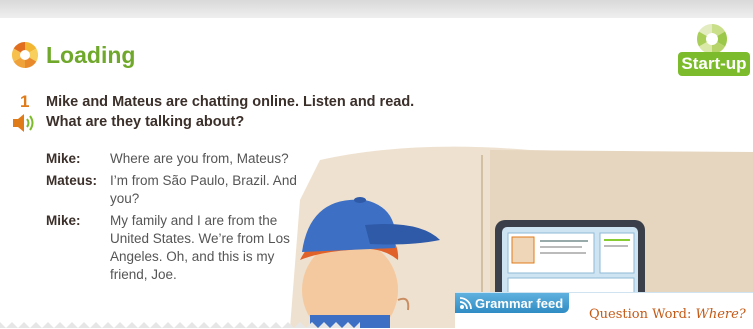  What do you see at coordinates (642, 314) in the screenshot?
I see `grammar-subtitle-prefix: Question Word:` at bounding box center [642, 314].